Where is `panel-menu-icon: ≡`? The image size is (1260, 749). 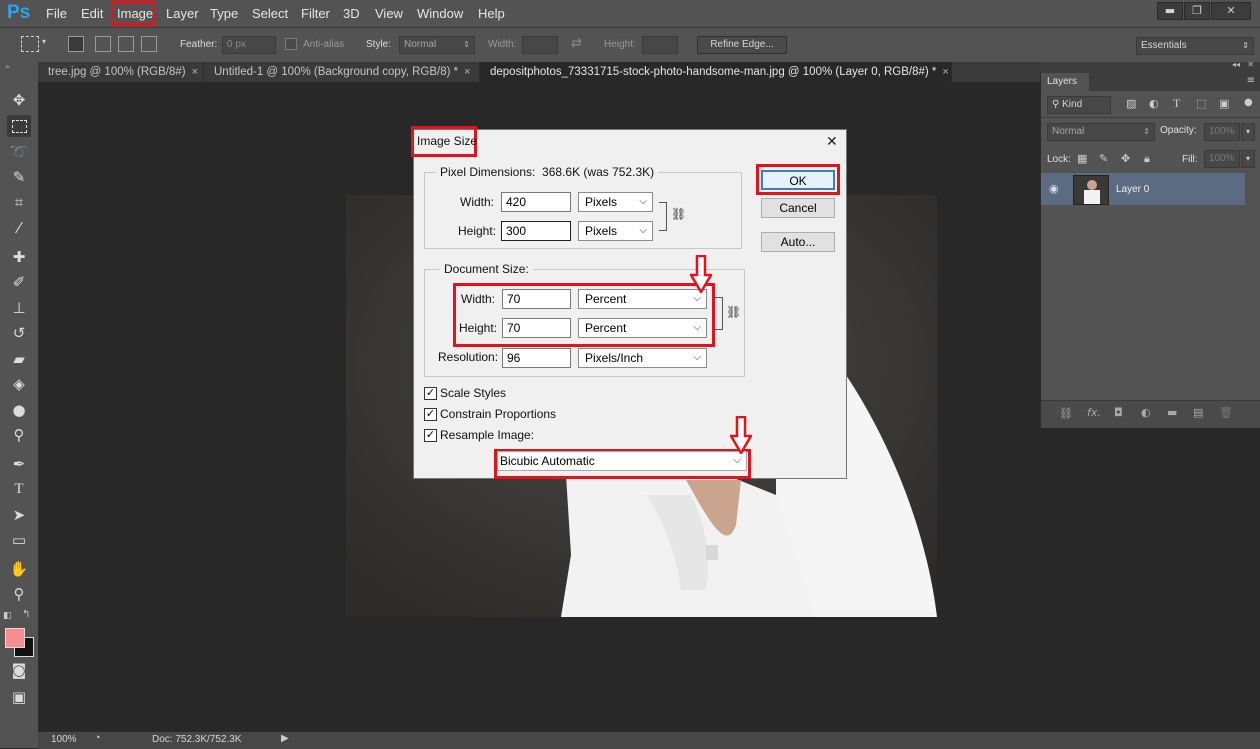
panel-menu-icon: ≡ is located at coordinates (1251, 80).